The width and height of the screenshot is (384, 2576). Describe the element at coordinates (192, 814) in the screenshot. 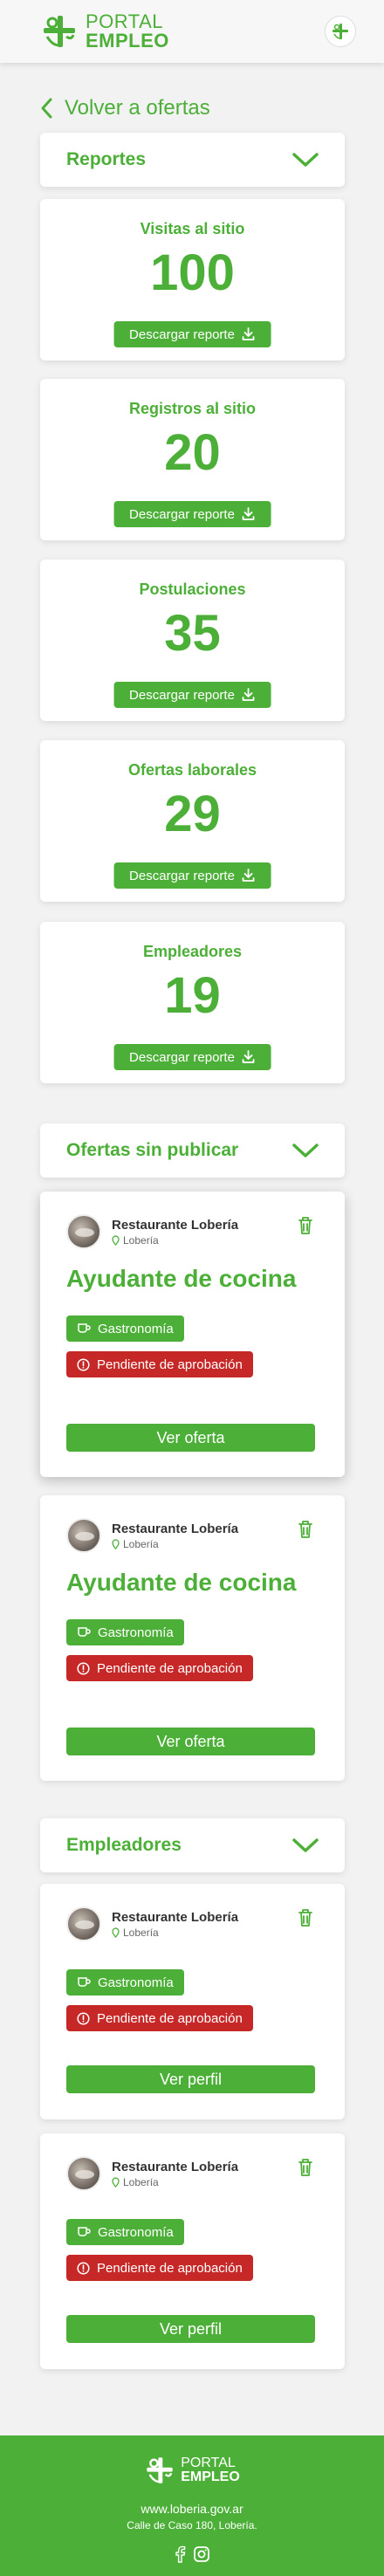

I see `stat-value: 29` at that location.